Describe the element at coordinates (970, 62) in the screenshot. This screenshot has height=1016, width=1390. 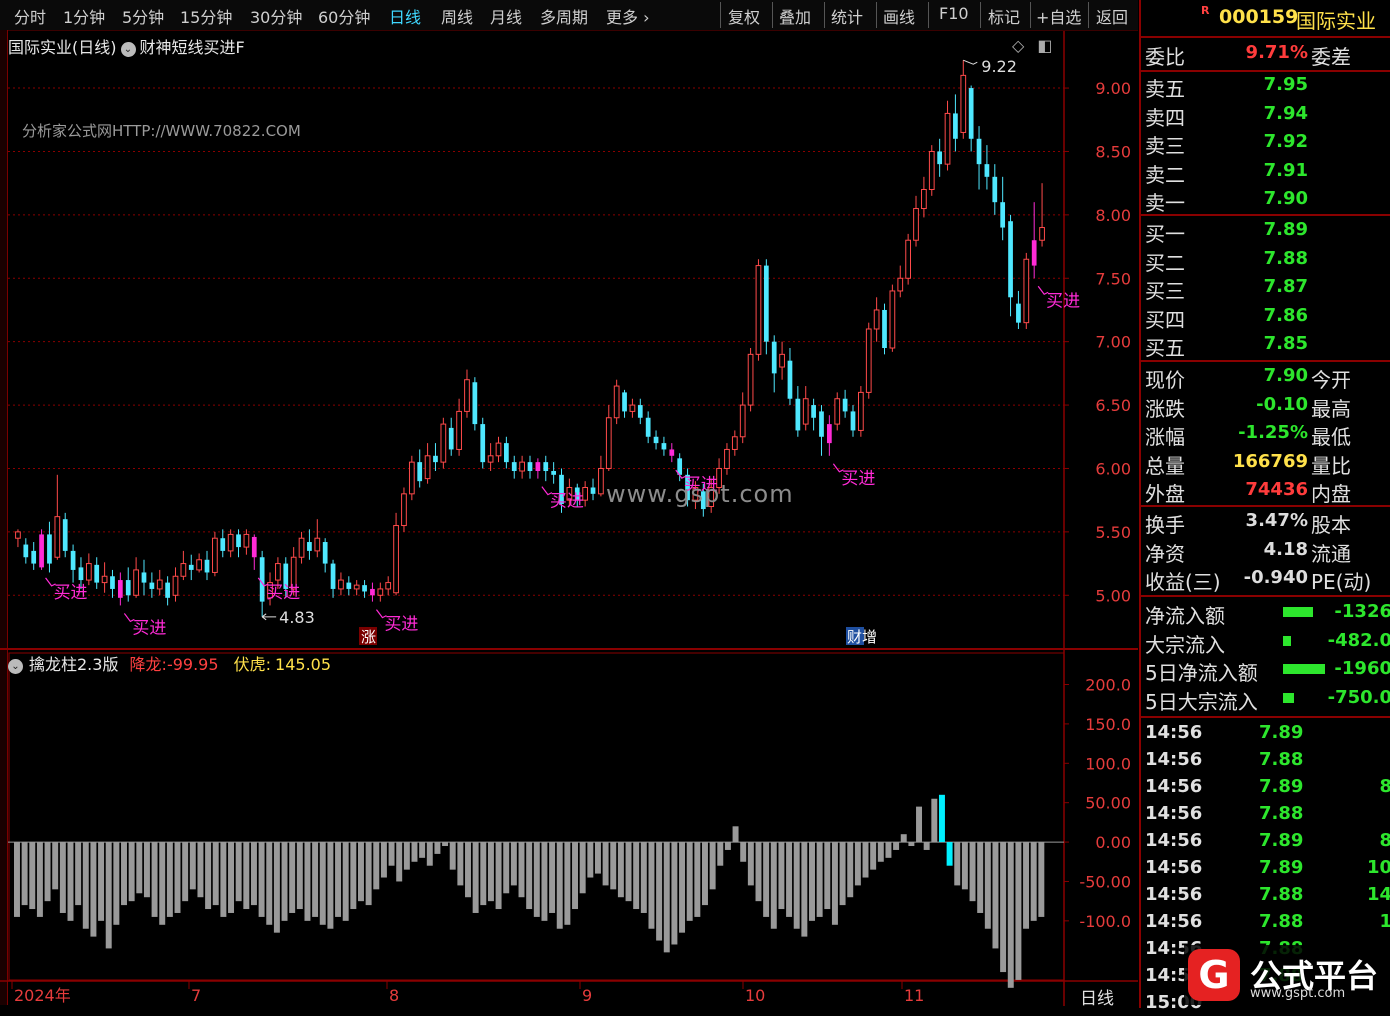
I see `high-arrow` at that location.